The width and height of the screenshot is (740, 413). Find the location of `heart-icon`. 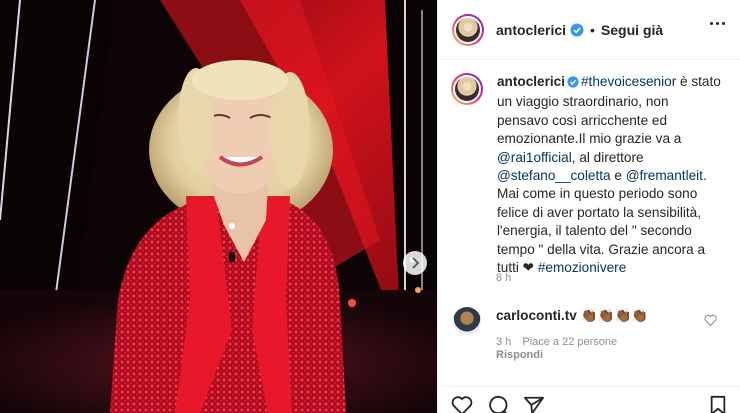

heart-icon is located at coordinates (462, 404).